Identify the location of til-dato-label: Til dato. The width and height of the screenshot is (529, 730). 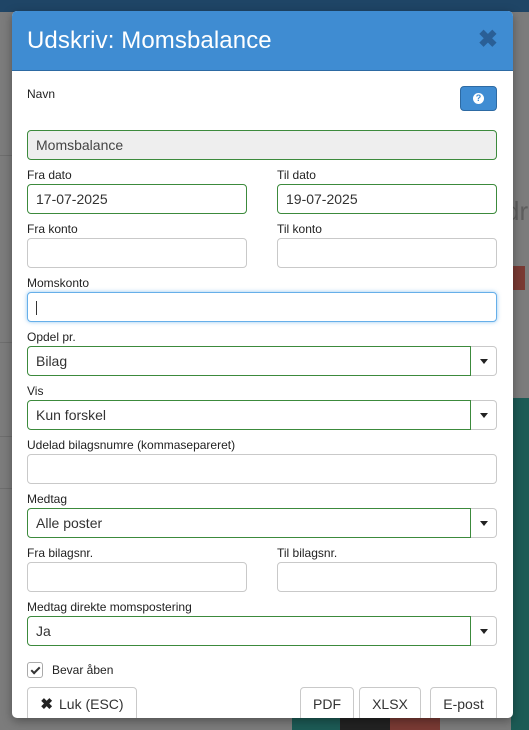
(296, 175).